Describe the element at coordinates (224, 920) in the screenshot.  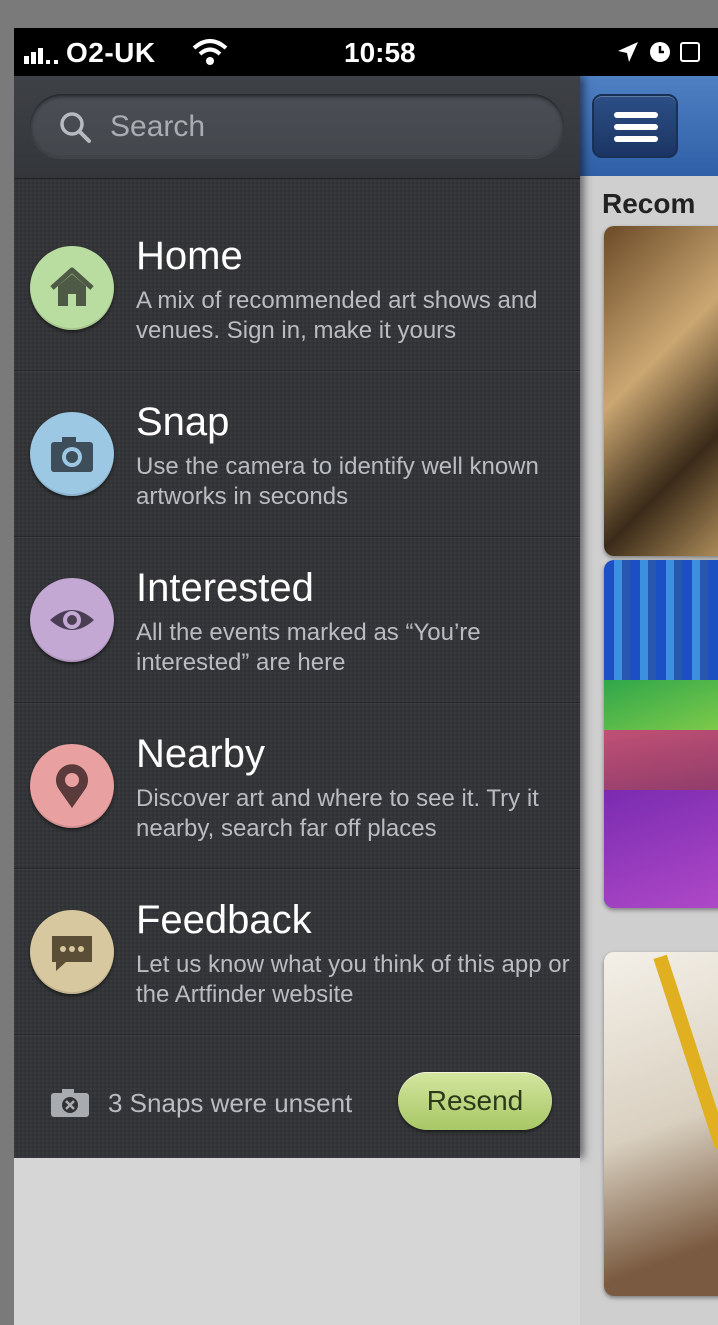
I see `menu-item-title: Feedback` at that location.